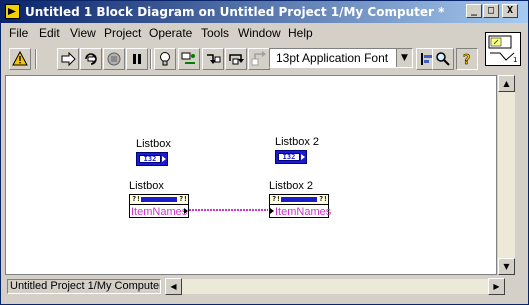 The height and width of the screenshot is (305, 529). What do you see at coordinates (506, 83) in the screenshot?
I see `scroll-up-icon: ▲` at bounding box center [506, 83].